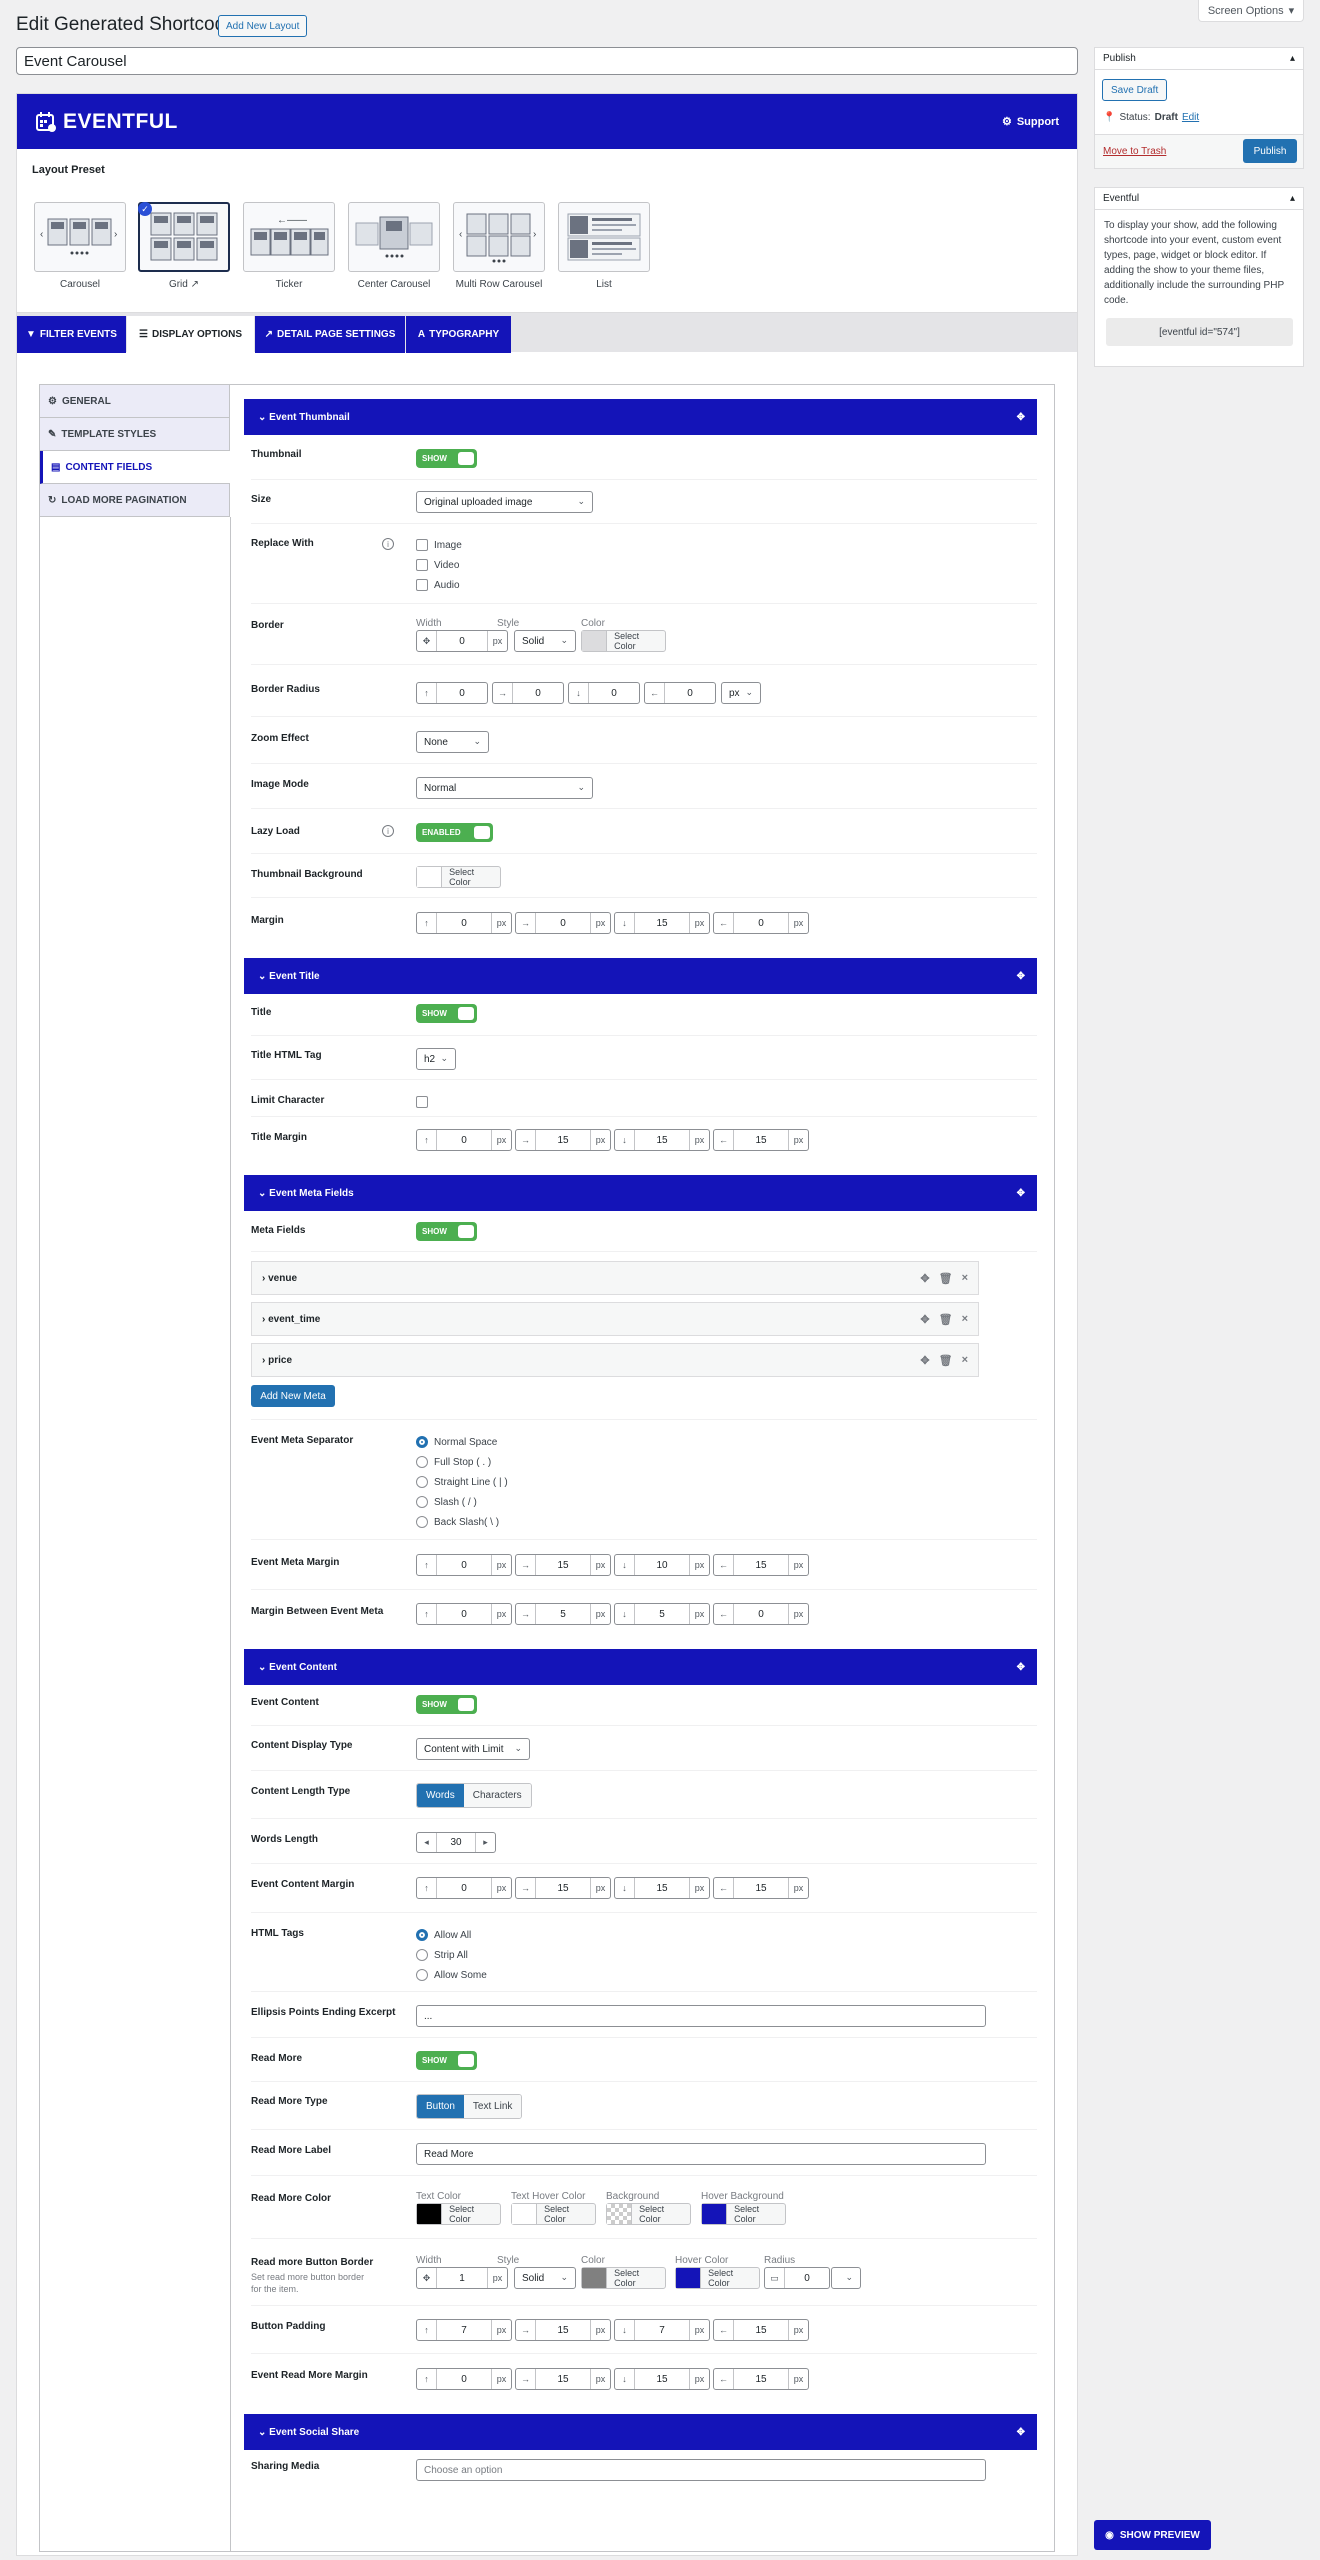 Image resolution: width=1320 pixels, height=2560 pixels. What do you see at coordinates (623, 2278) in the screenshot?
I see `button-border-color-picker: Select Color` at bounding box center [623, 2278].